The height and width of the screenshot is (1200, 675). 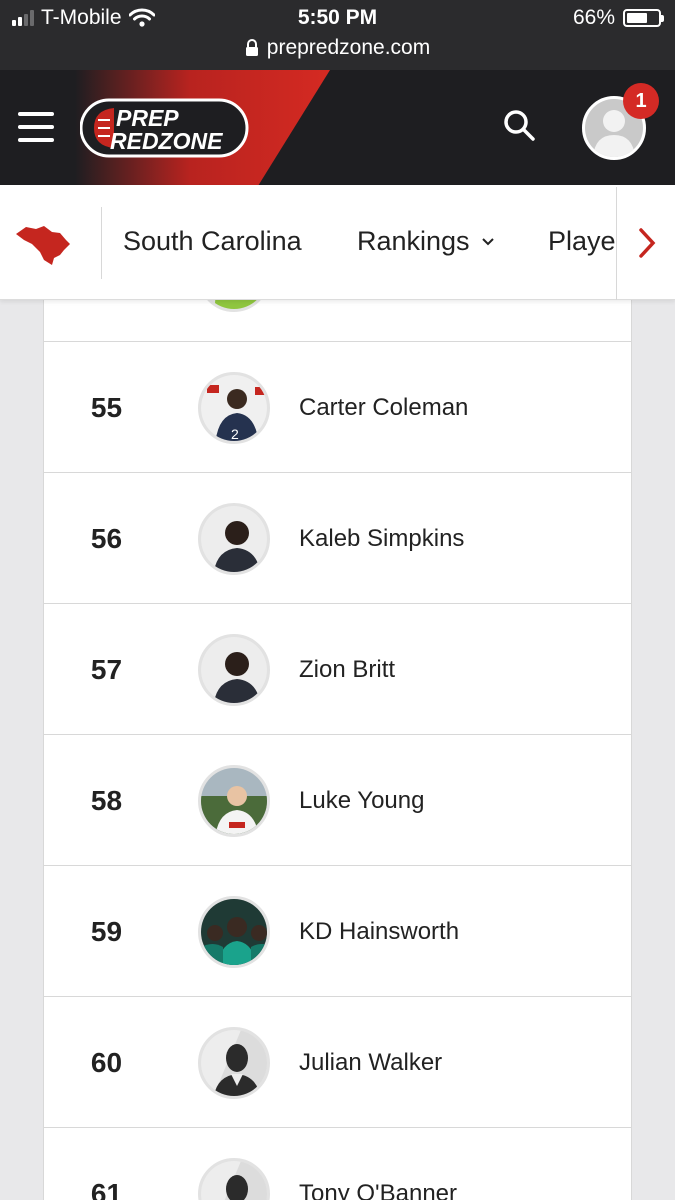 What do you see at coordinates (106, 800) in the screenshot?
I see `rank-number: 58` at bounding box center [106, 800].